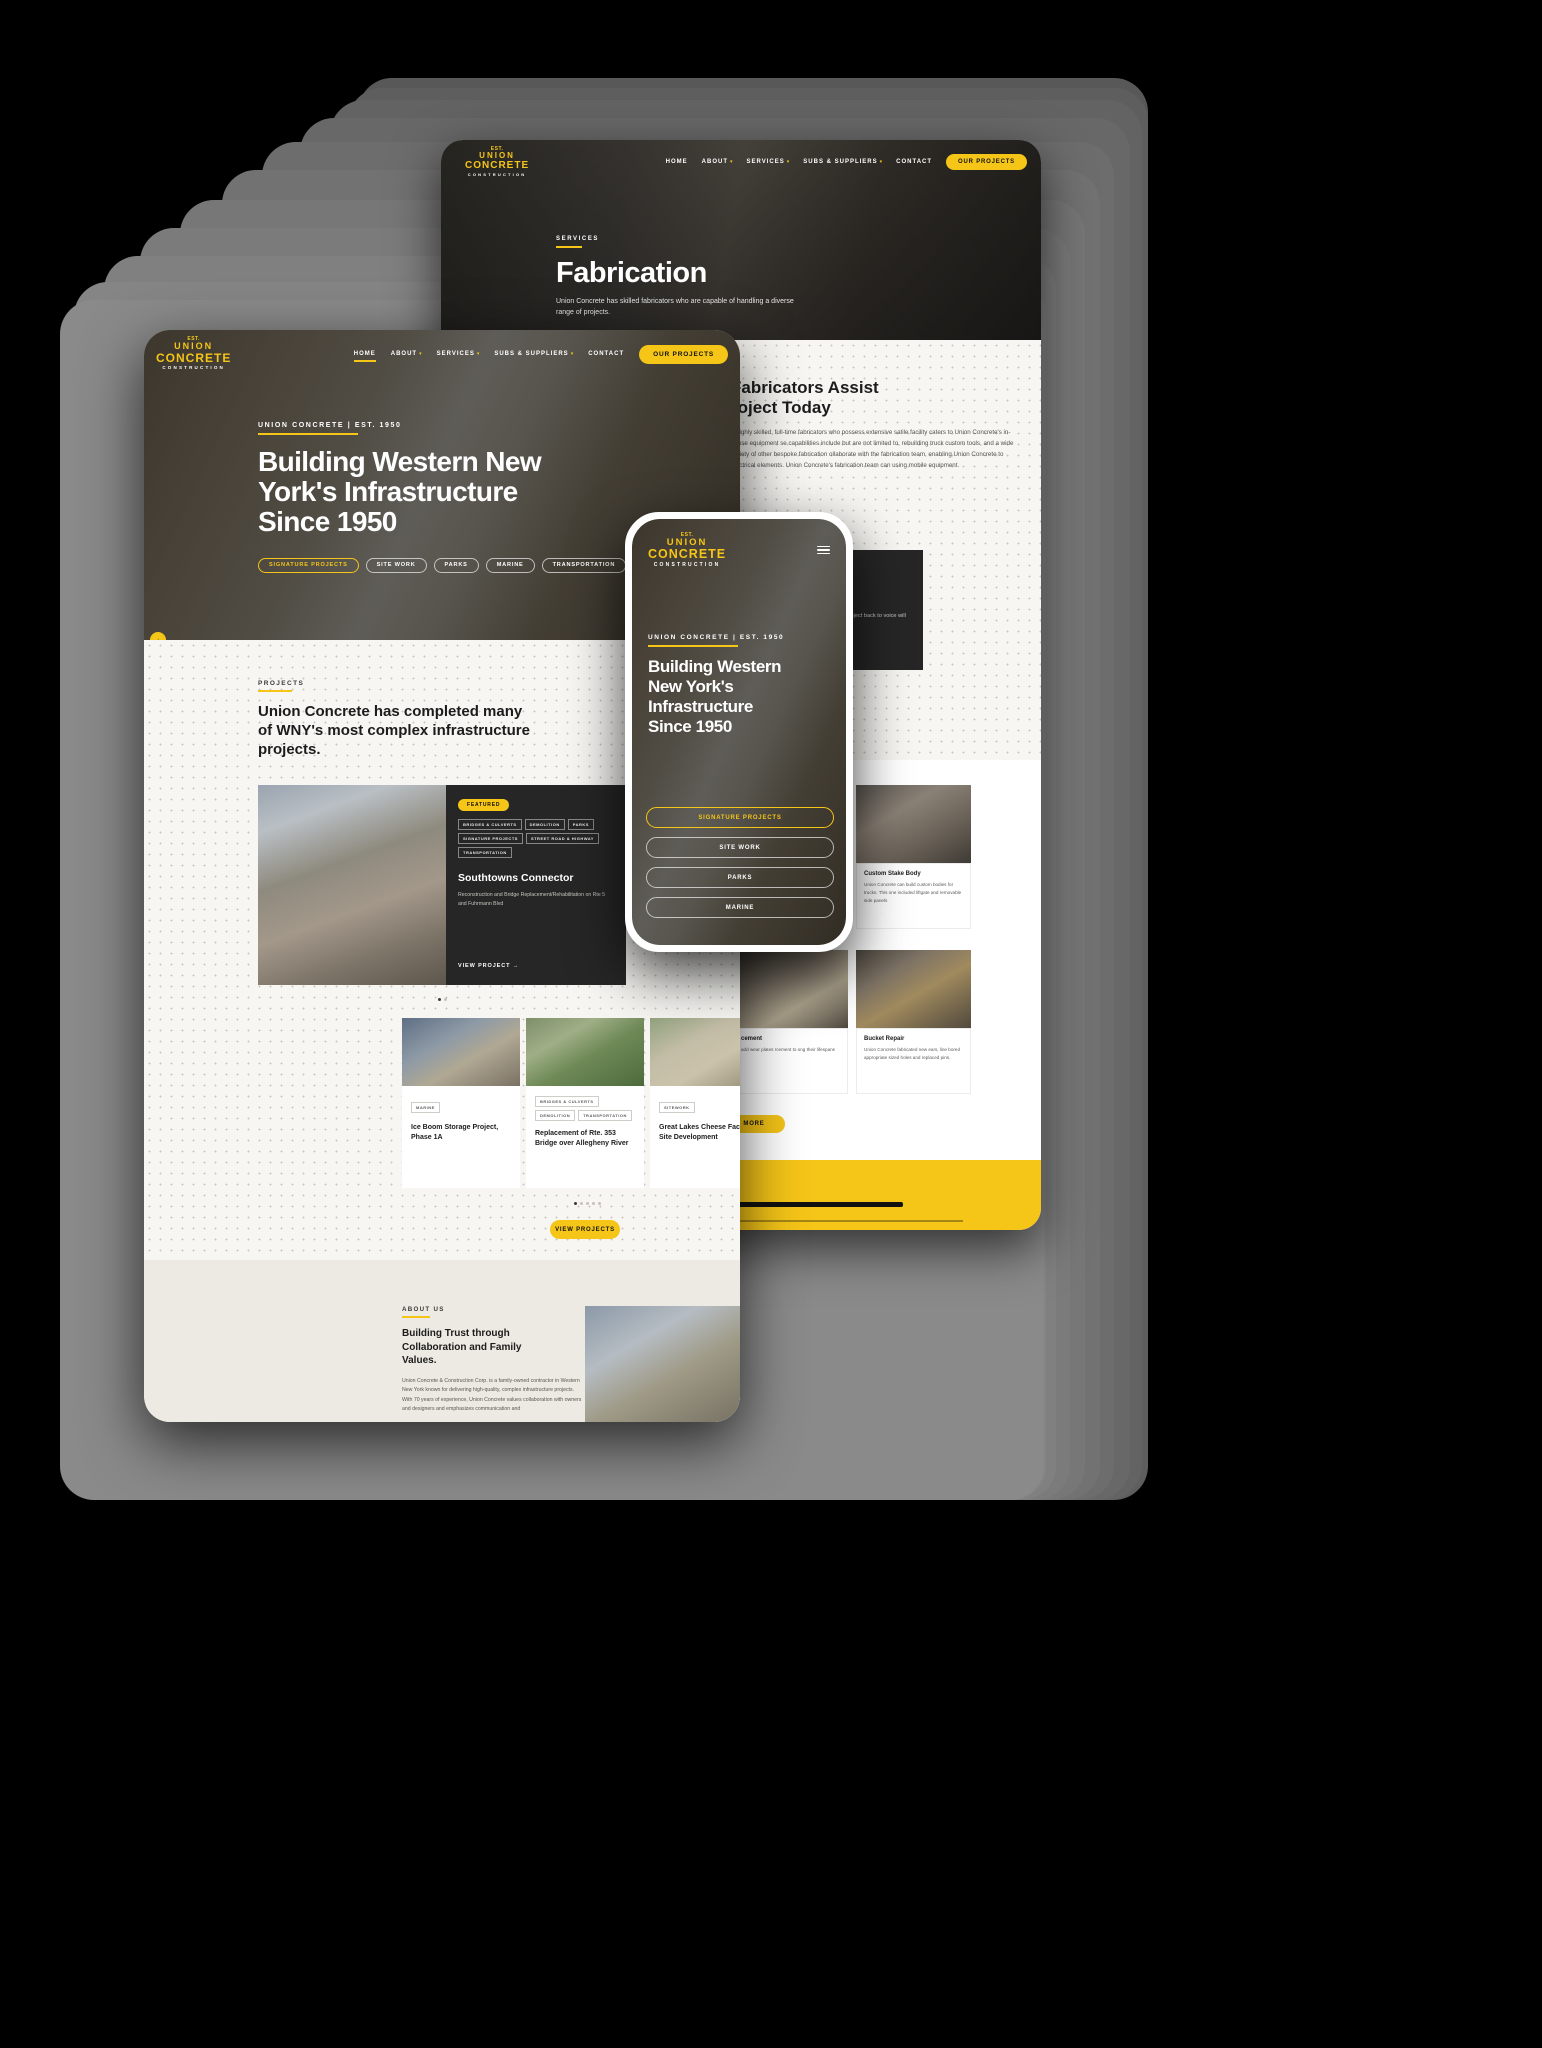 This screenshot has height=2048, width=1542. What do you see at coordinates (497, 174) in the screenshot?
I see `logo-construction: CONSTRUCTION` at bounding box center [497, 174].